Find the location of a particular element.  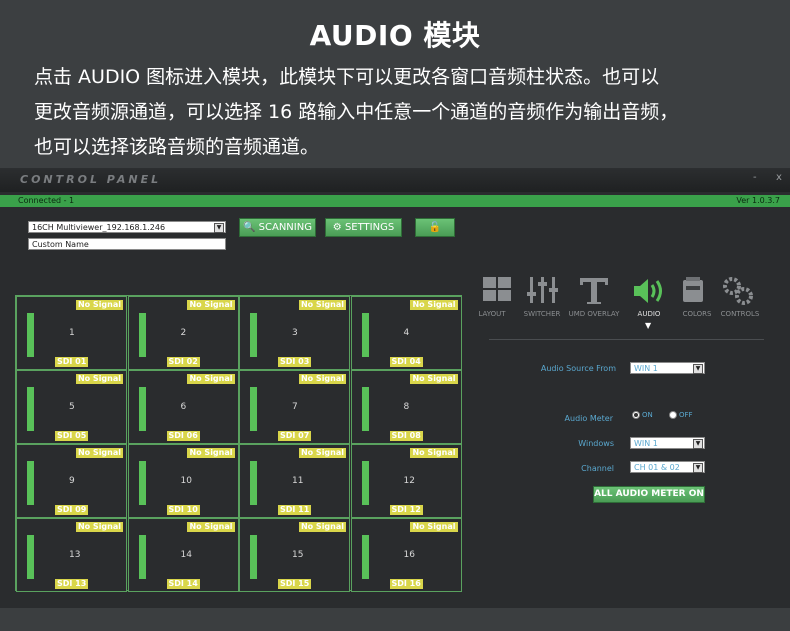

lock-button: 🔓 is located at coordinates (435, 227).